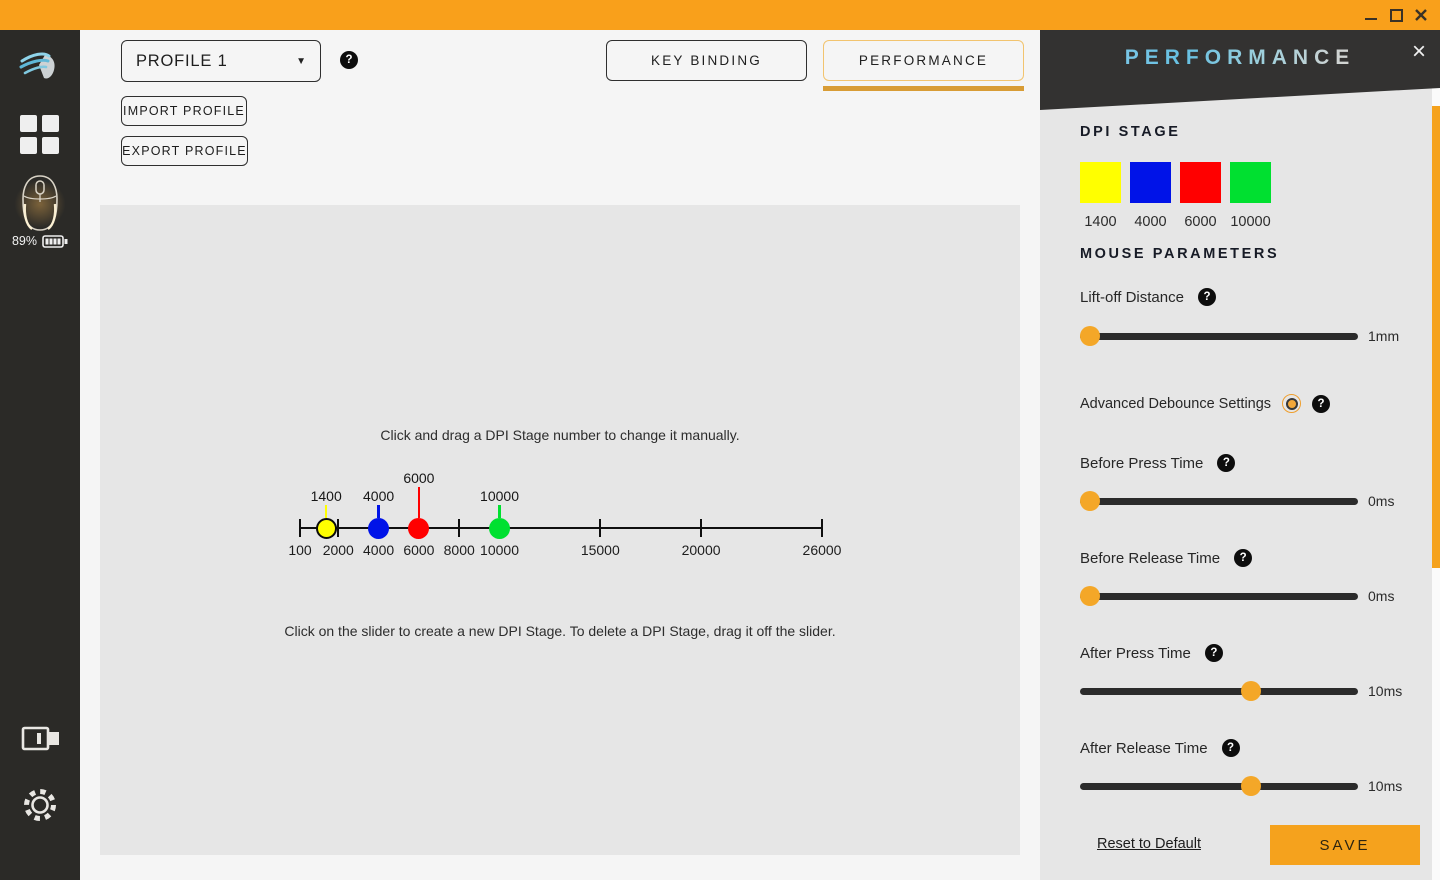  Describe the element at coordinates (1150, 222) in the screenshot. I see `dpi-stage-swatch-number: 4000` at that location.